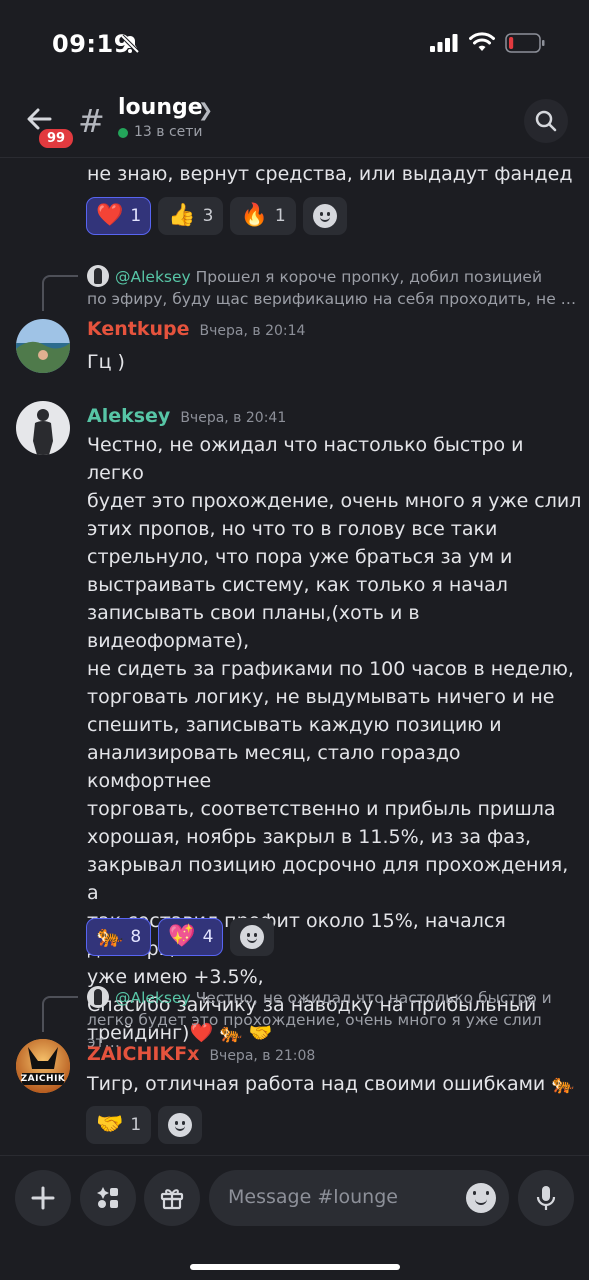 The height and width of the screenshot is (1280, 589). What do you see at coordinates (201, 1054) in the screenshot?
I see `message-header: ZAICHIKFx Вчера, в 21:08` at bounding box center [201, 1054].